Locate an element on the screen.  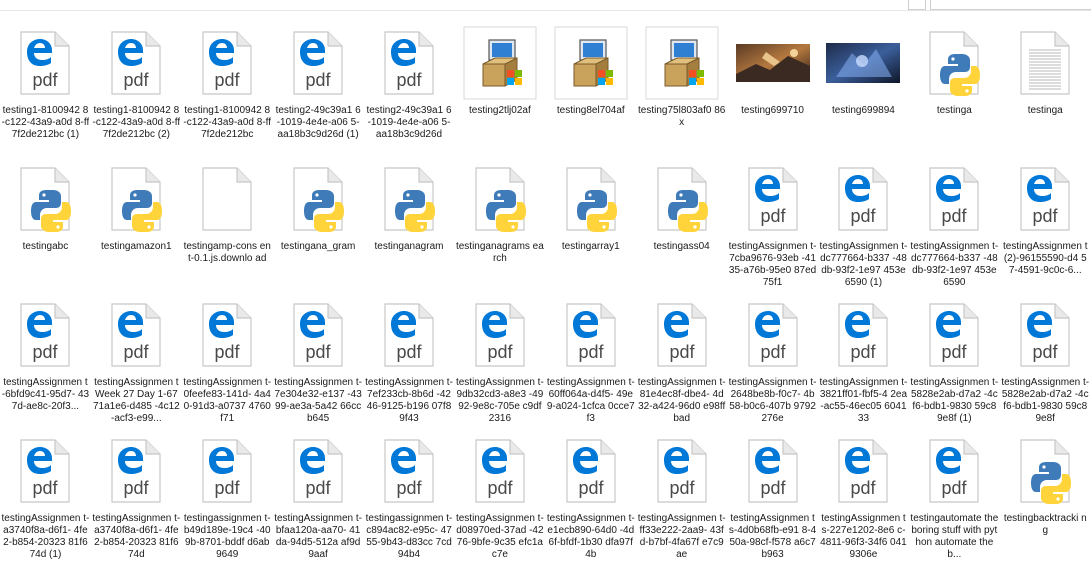
file-item: testing699710 is located at coordinates (772, 86).